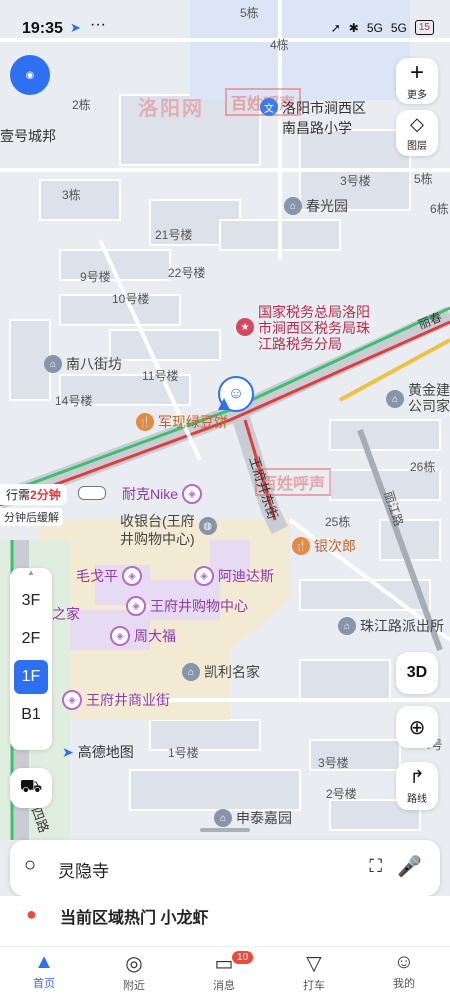  Describe the element at coordinates (316, 206) in the screenshot. I see `poi-chunguang: ⌂ 春光园` at that location.